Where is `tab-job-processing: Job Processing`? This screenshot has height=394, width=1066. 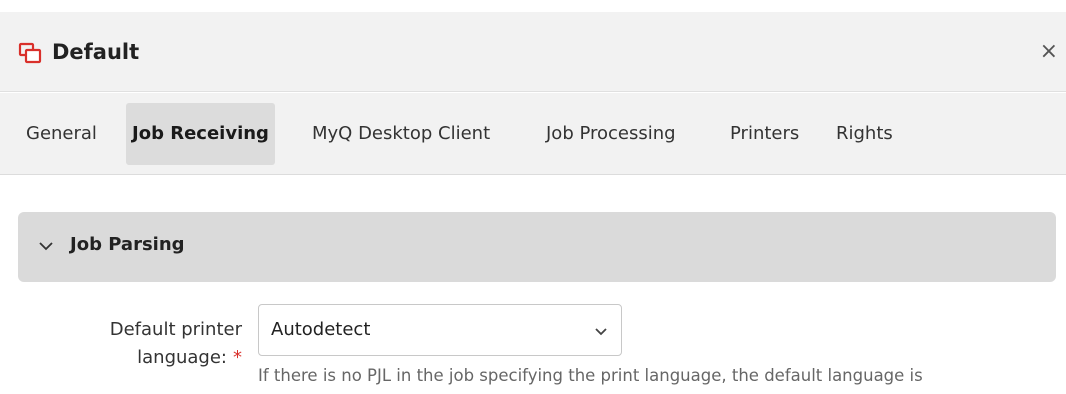 tab-job-processing: Job Processing is located at coordinates (611, 134).